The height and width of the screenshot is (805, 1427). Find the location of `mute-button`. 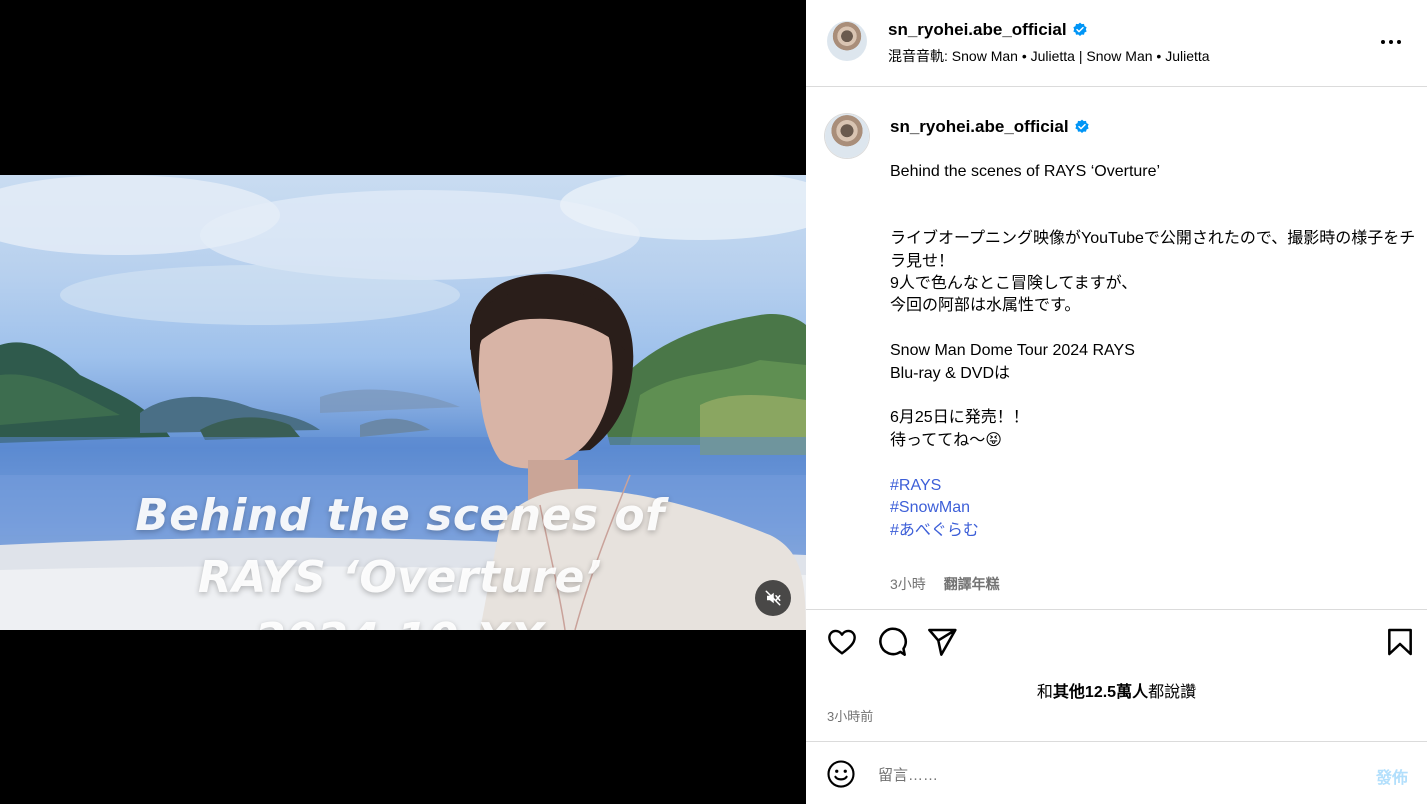

mute-button is located at coordinates (773, 598).